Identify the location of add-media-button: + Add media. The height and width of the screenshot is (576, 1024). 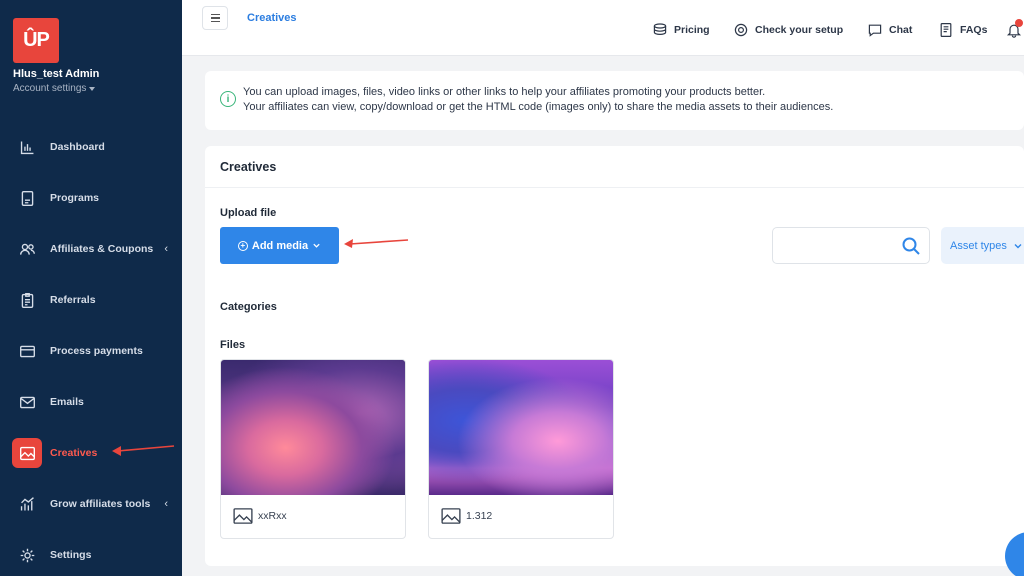
(279, 245).